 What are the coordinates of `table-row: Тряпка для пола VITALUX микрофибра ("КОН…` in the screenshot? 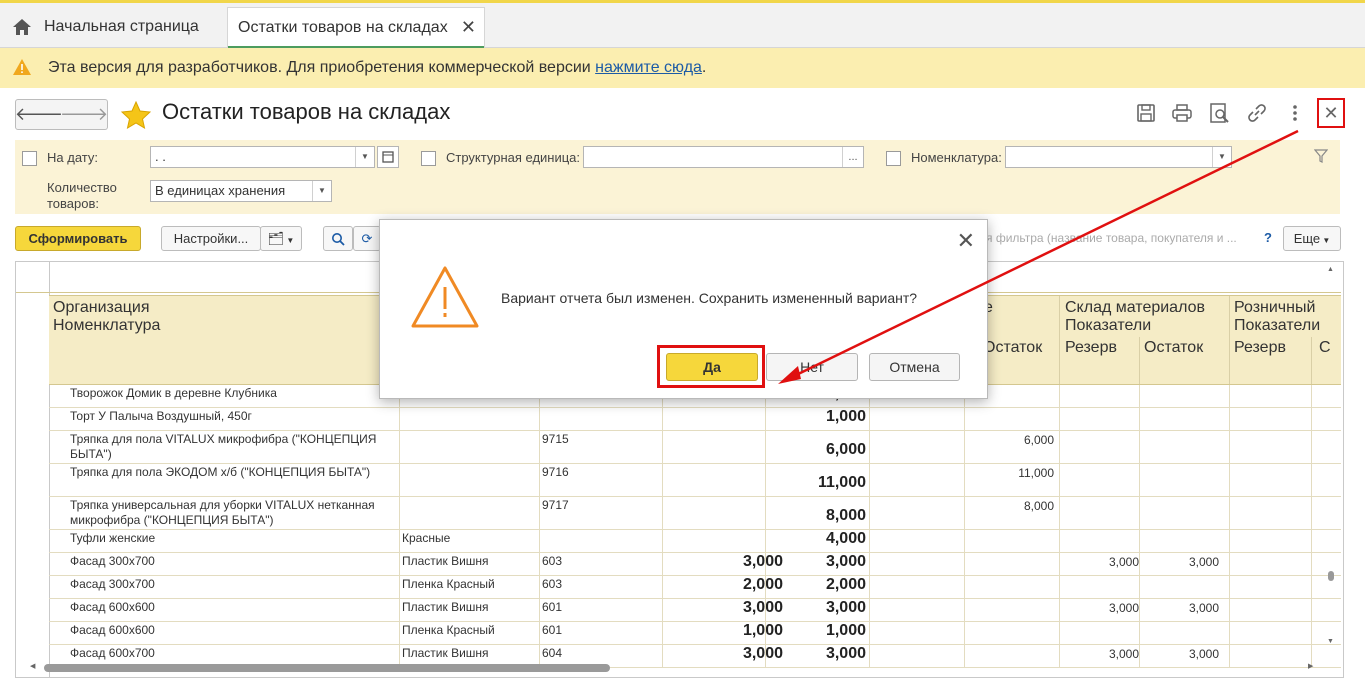 It's located at (695, 447).